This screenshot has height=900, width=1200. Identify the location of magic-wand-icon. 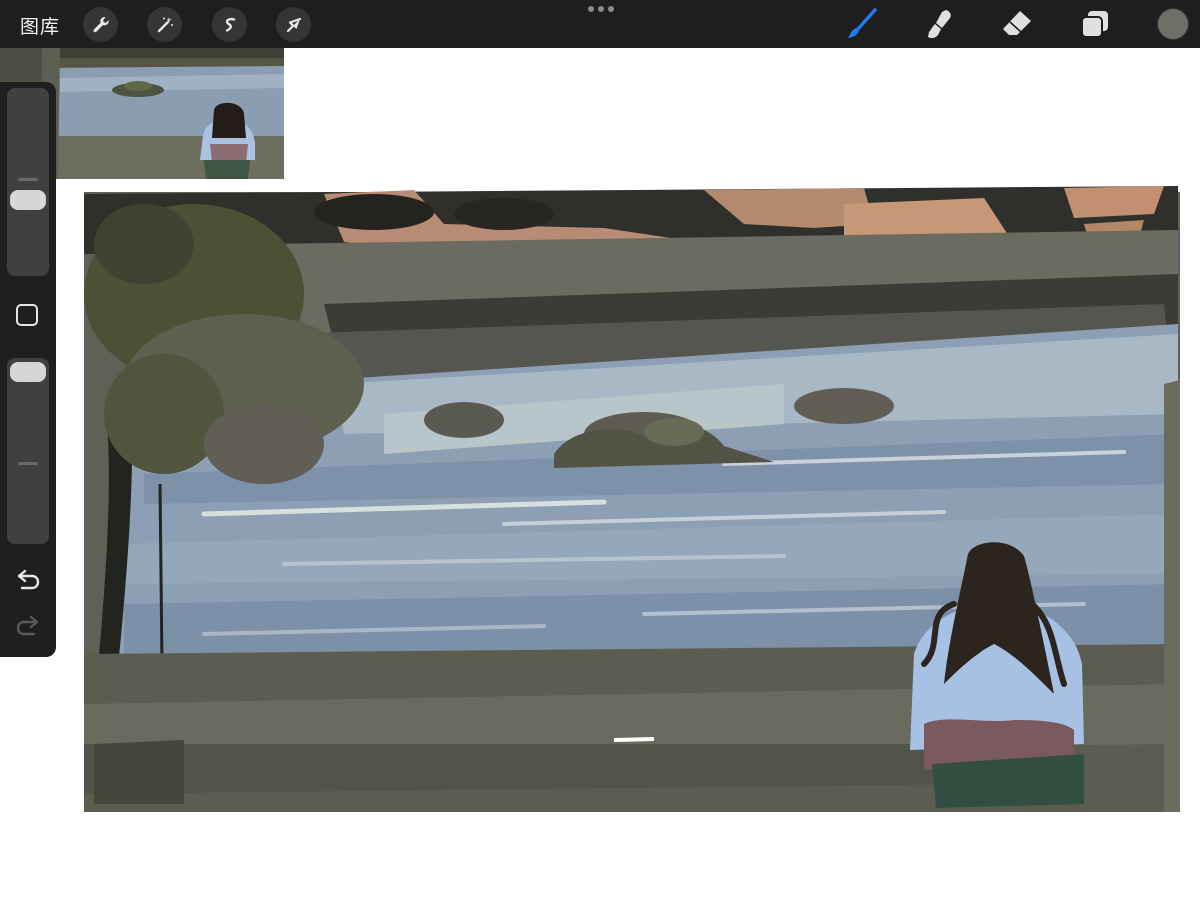
(164, 24).